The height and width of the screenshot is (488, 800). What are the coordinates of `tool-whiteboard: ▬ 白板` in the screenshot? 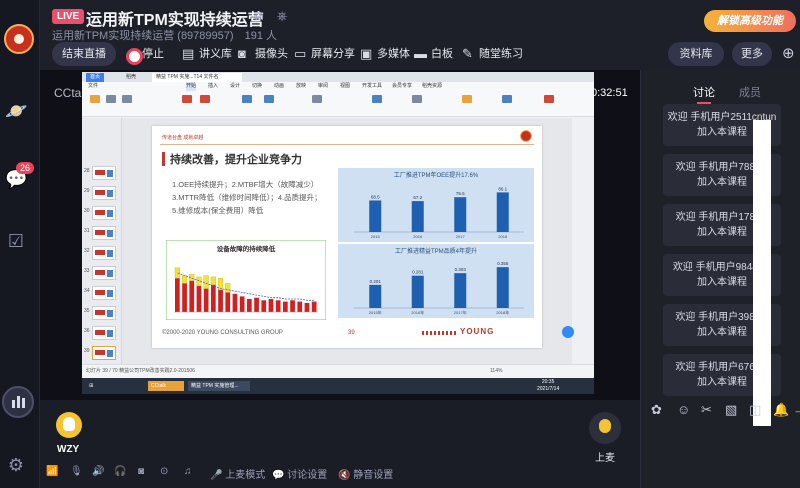 It's located at (433, 54).